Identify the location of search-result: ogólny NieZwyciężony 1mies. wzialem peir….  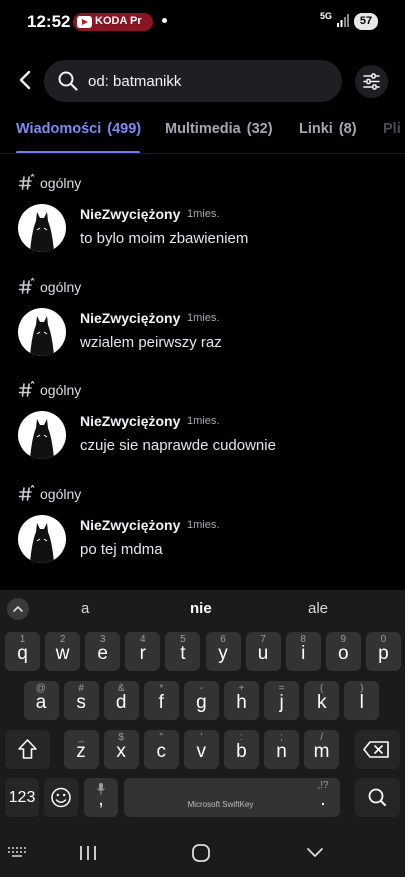
(202, 328).